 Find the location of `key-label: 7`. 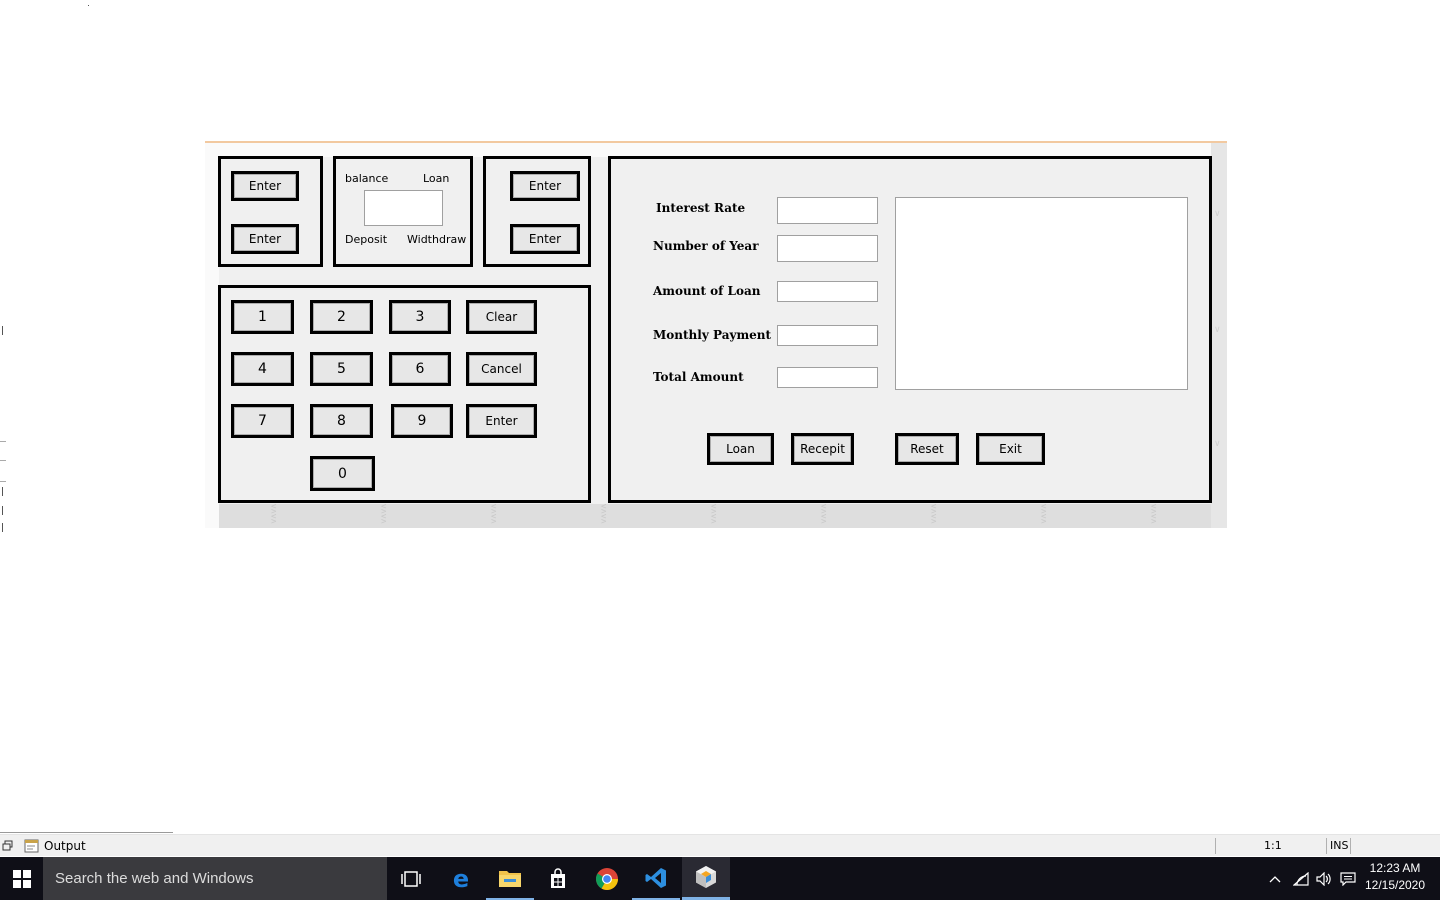

key-label: 7 is located at coordinates (262, 421).